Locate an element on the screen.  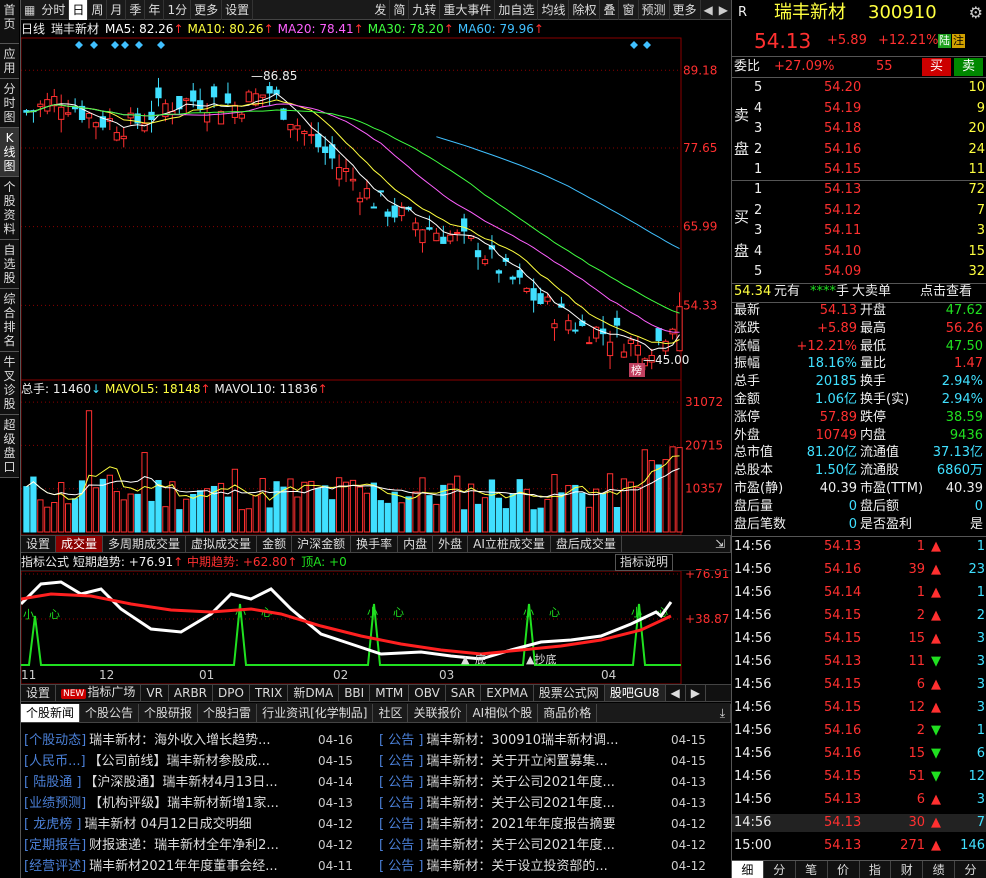
nav-item-0: 首页 is located at coordinates (9, 22).